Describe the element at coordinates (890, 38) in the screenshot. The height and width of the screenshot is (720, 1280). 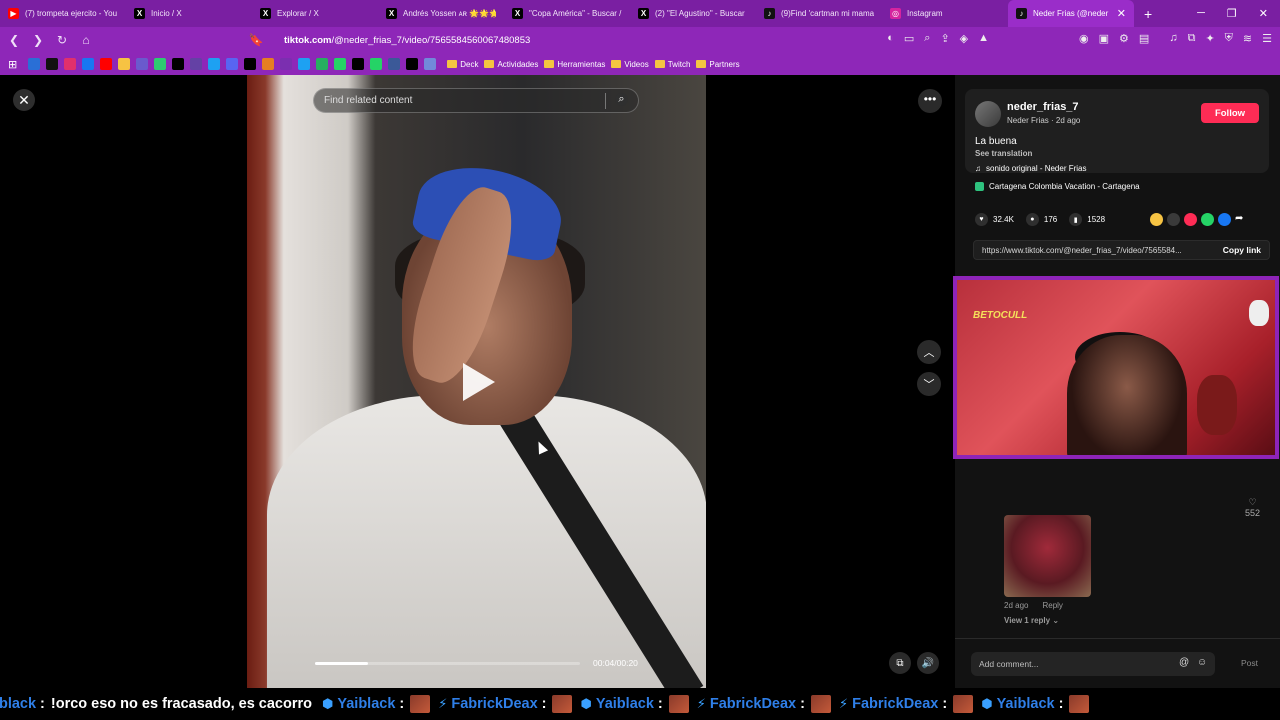
I see `extension-icon: ◐` at that location.